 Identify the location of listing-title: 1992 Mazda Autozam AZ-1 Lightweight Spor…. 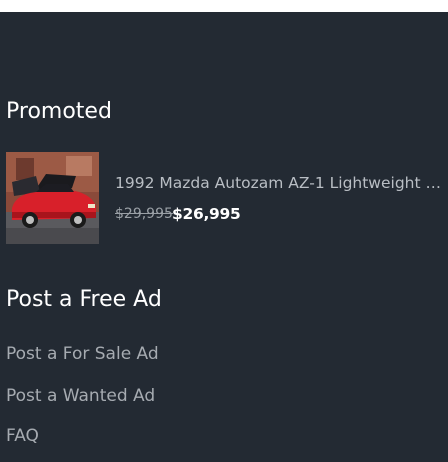
(281, 183).